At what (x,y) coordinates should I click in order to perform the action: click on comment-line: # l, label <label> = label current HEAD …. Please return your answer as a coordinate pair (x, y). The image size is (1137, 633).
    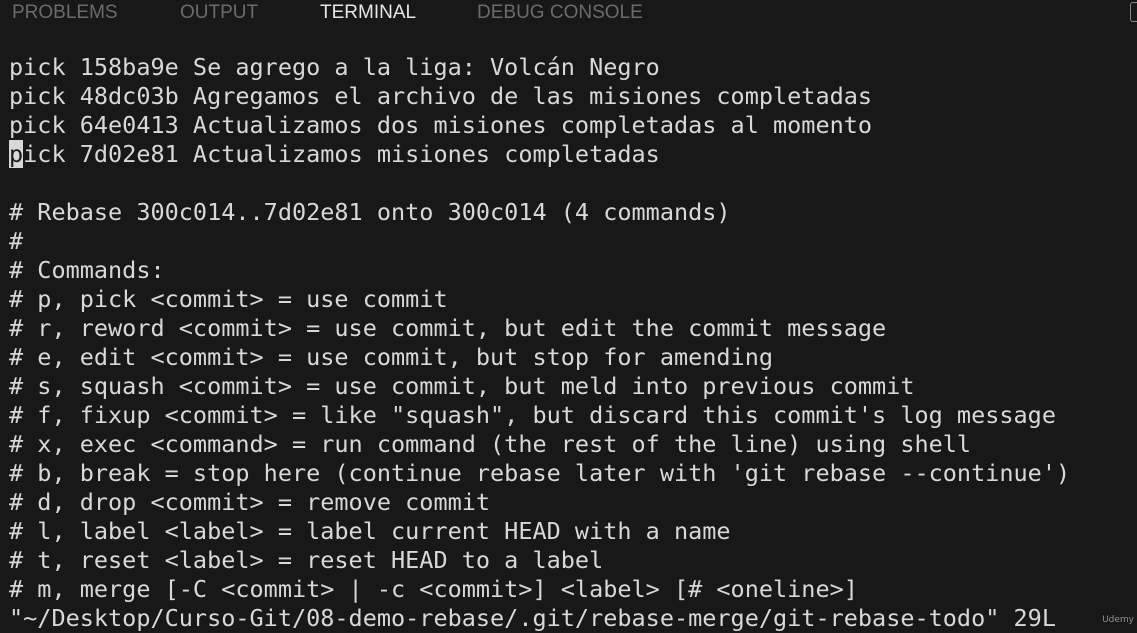
    Looking at the image, I should click on (370, 531).